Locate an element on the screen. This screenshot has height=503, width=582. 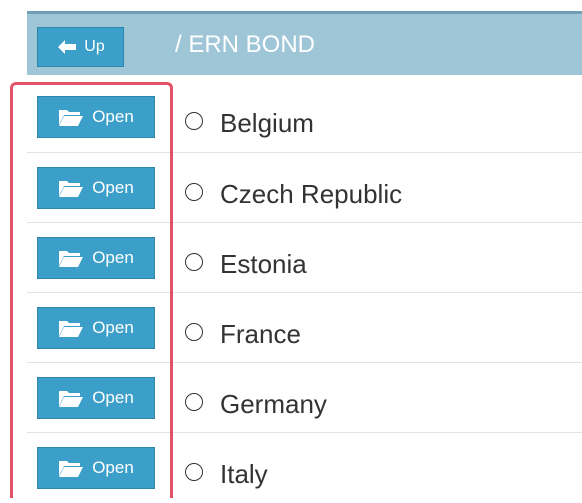
country-name: Estonia is located at coordinates (263, 264).